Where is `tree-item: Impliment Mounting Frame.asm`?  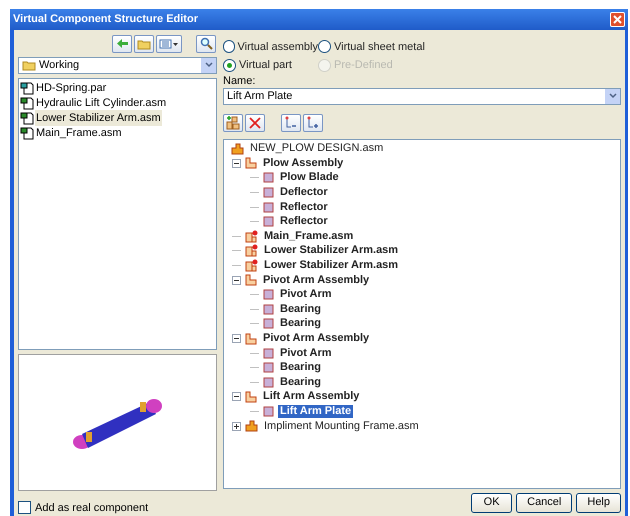 tree-item: Impliment Mounting Frame.asm is located at coordinates (341, 426).